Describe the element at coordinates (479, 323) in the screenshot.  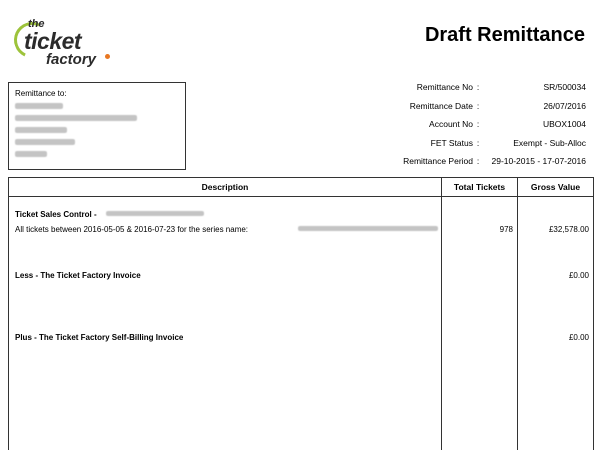
I see `total-tickets-column: 978` at that location.